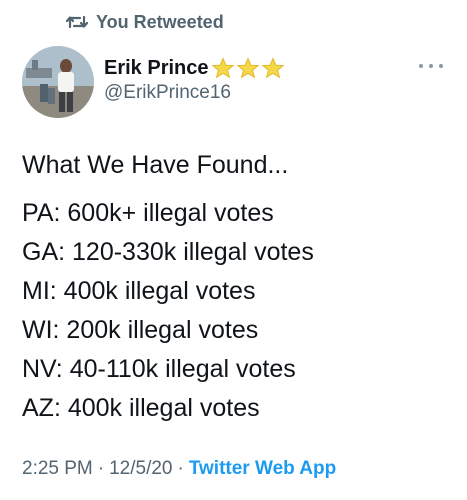  I want to click on tweet-date: 12/5/20, so click(140, 469).